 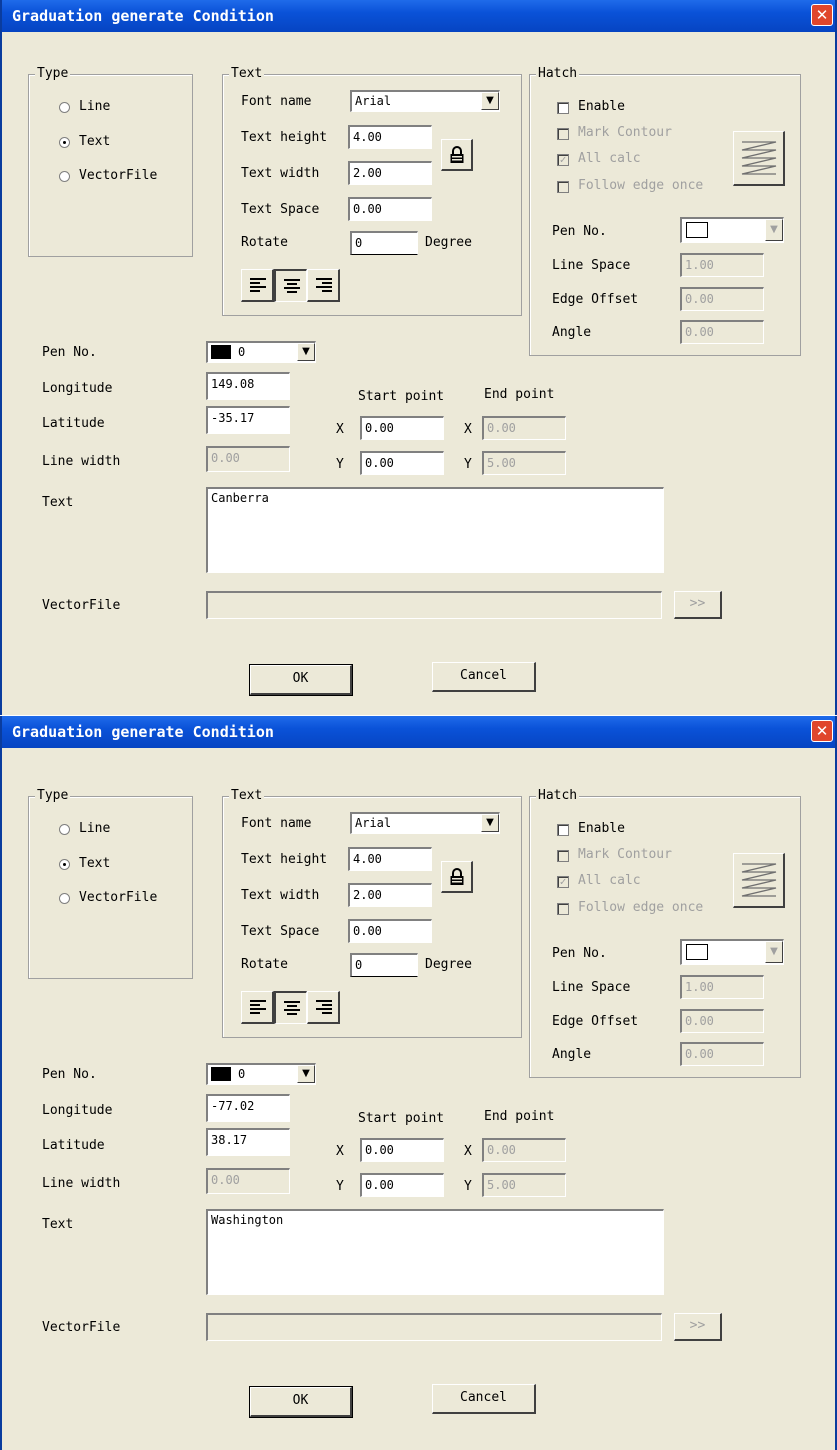 What do you see at coordinates (143, 16) in the screenshot?
I see `dialog-title: Graduation generate Condition` at bounding box center [143, 16].